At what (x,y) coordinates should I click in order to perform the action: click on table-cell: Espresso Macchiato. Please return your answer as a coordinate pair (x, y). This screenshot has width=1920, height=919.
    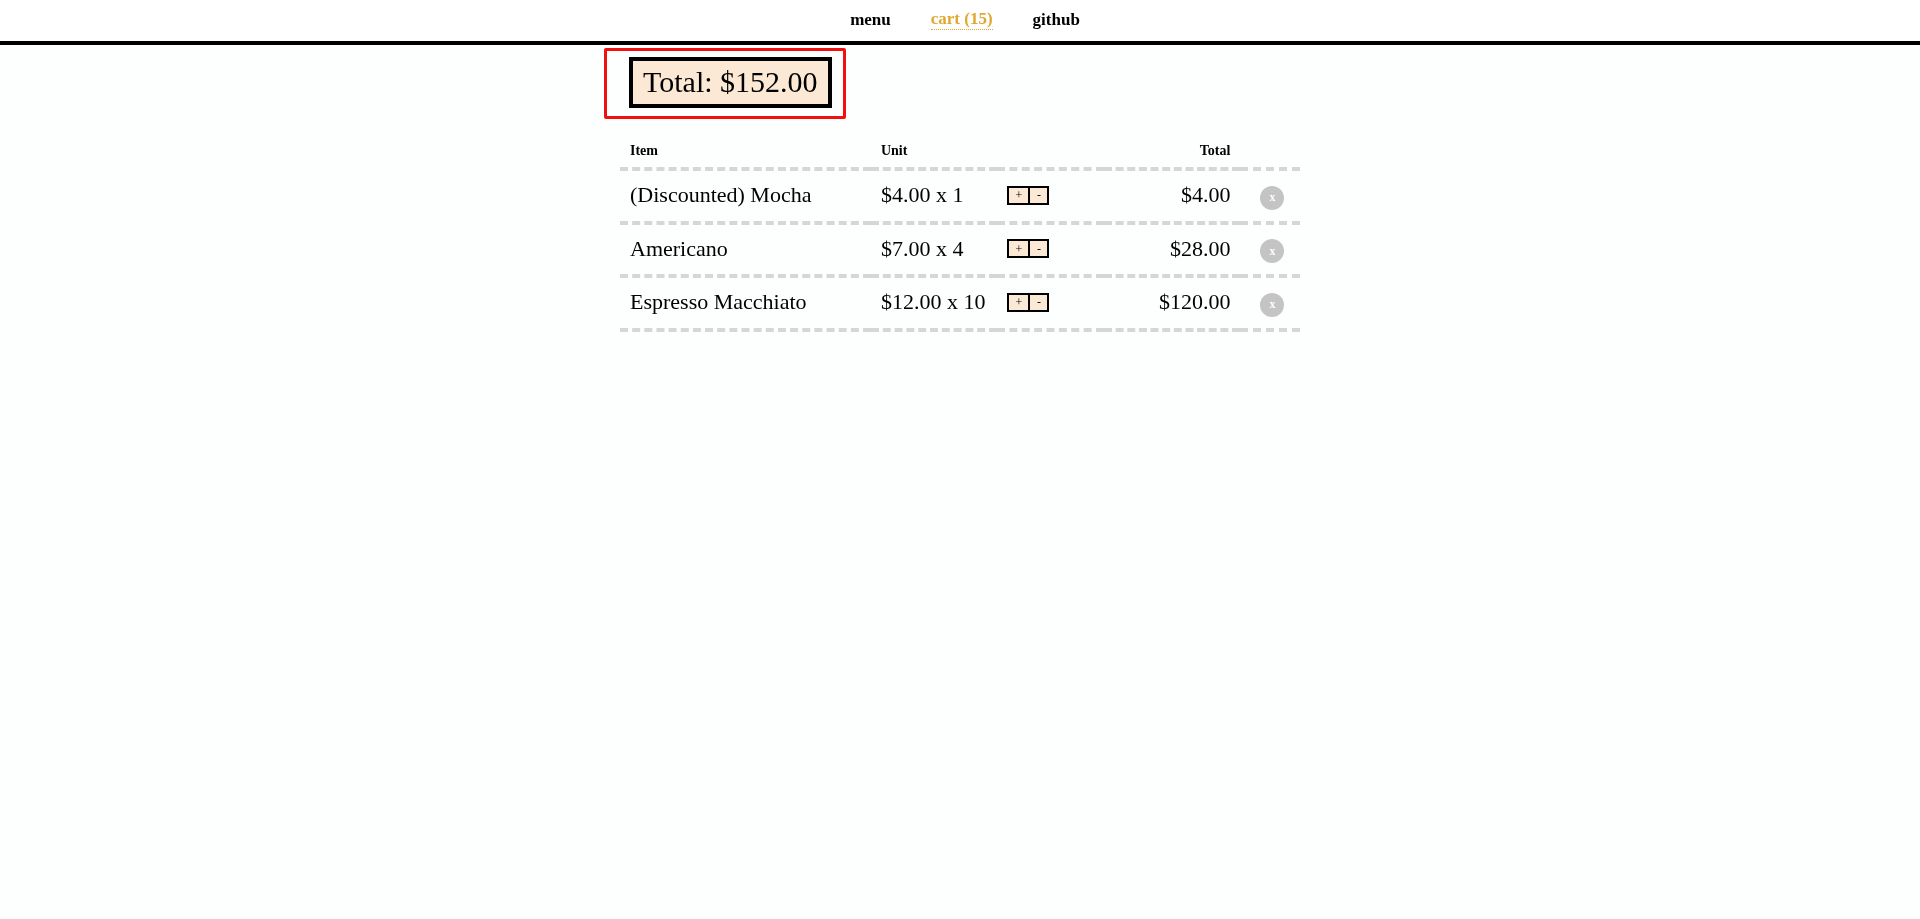
    Looking at the image, I should click on (718, 302).